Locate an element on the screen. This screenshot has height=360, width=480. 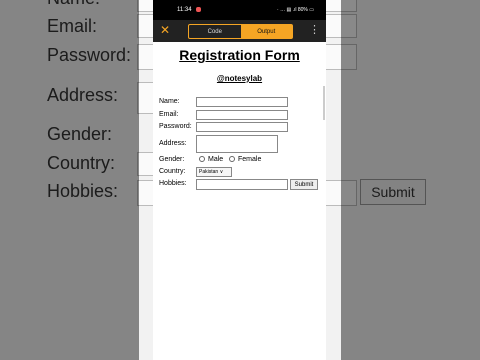
status-time: 11:34 is located at coordinates (184, 10).